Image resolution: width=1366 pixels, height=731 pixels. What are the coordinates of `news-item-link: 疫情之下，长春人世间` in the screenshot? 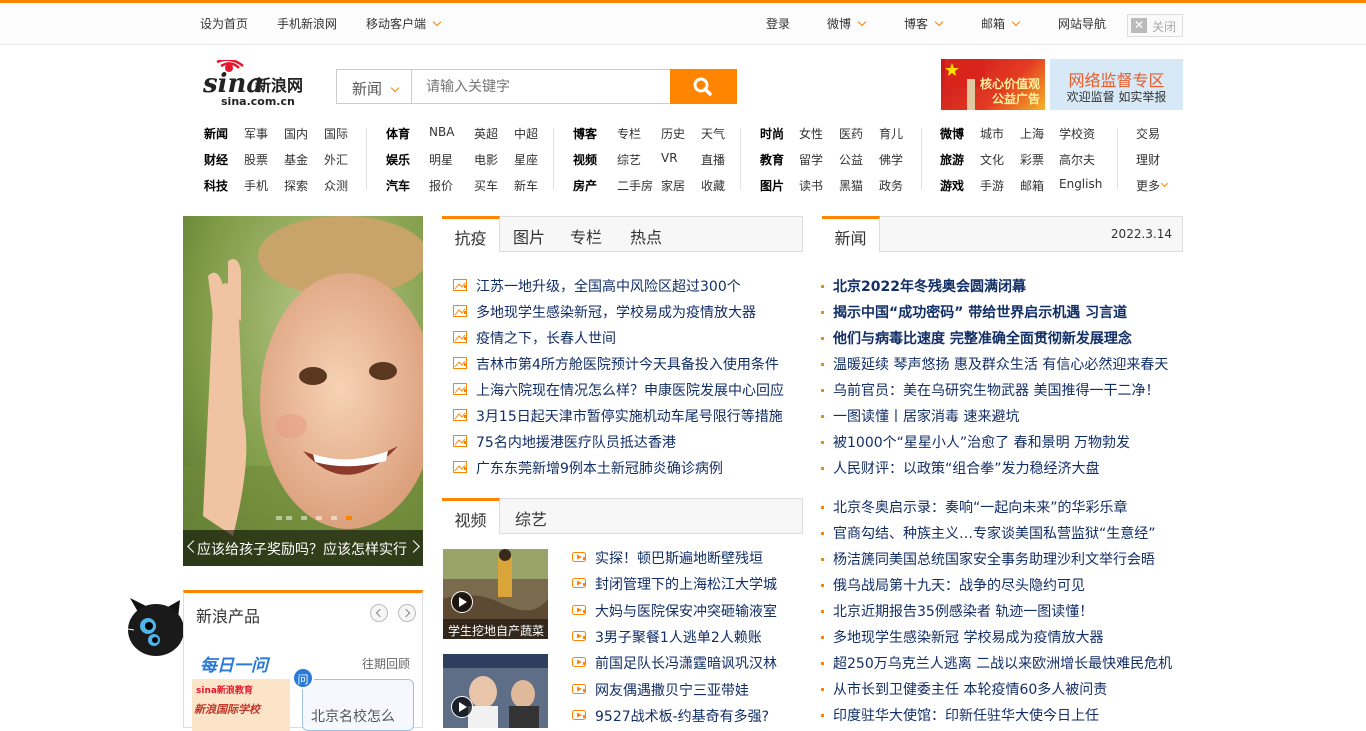 It's located at (534, 338).